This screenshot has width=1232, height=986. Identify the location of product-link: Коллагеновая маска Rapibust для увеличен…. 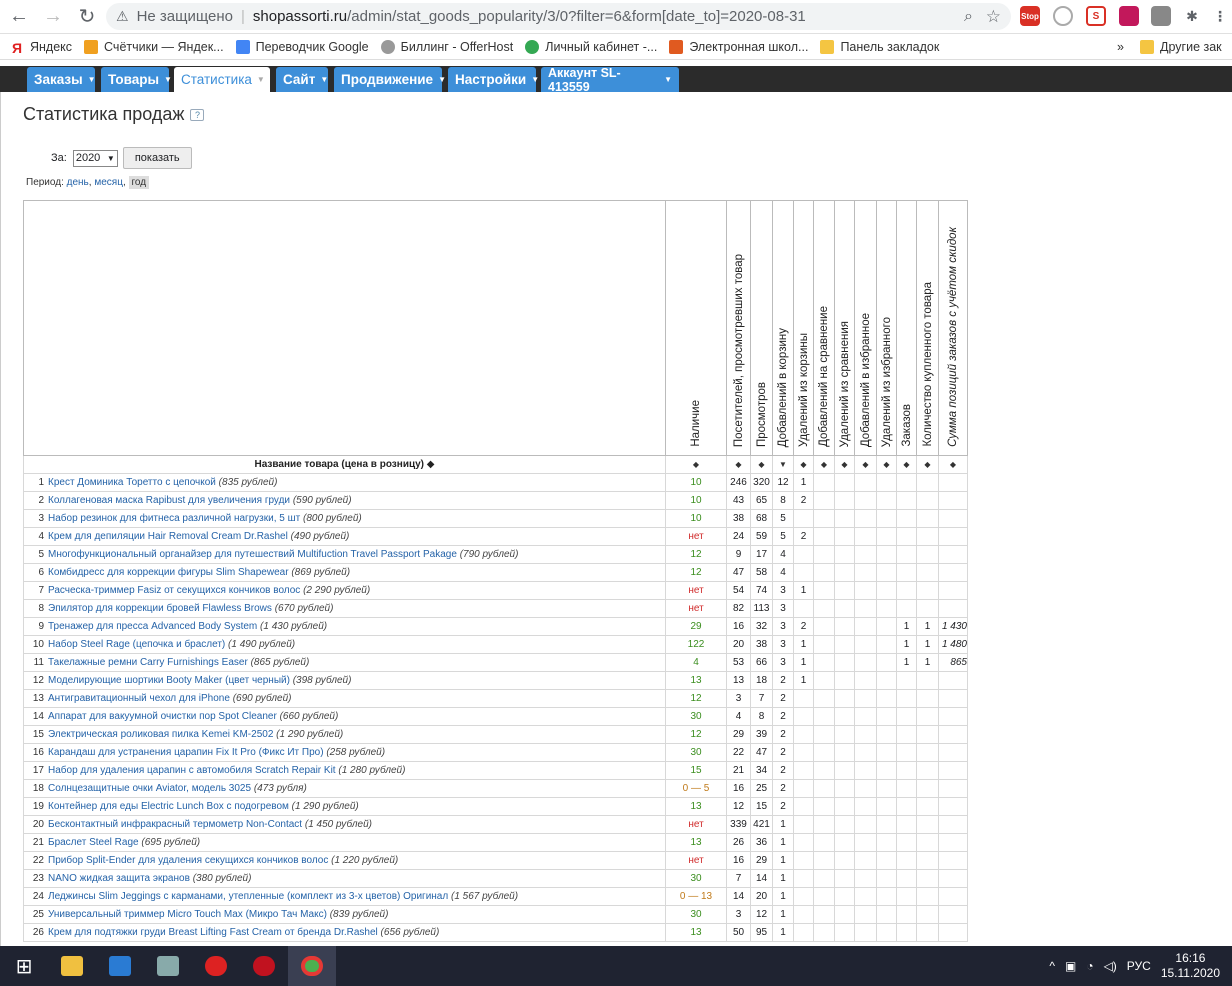
(169, 500).